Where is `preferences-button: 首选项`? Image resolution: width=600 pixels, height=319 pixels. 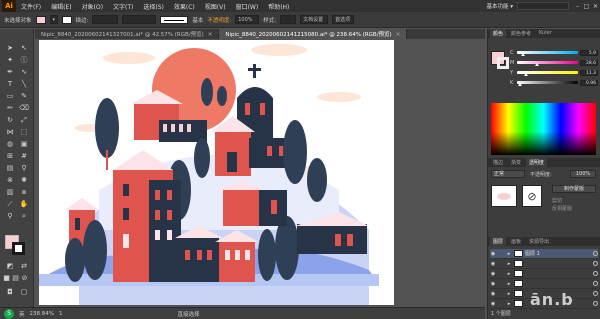
preferences-button: 首选项 is located at coordinates (343, 19).